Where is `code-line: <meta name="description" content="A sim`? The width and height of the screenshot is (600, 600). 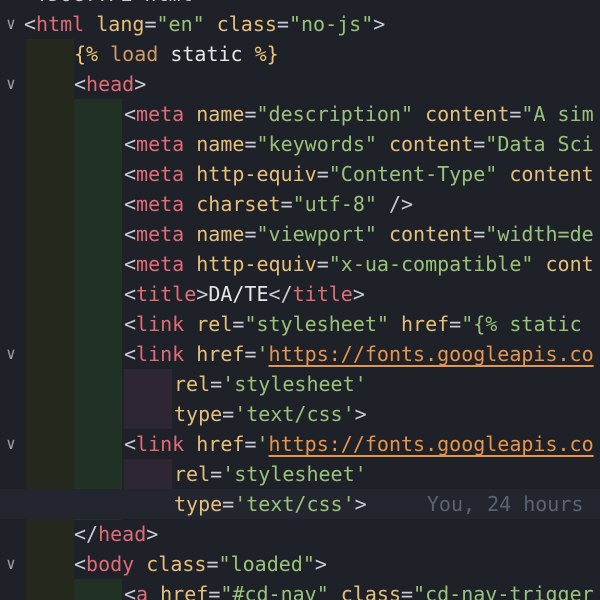 code-line: <meta name="description" content="A sim is located at coordinates (300, 114).